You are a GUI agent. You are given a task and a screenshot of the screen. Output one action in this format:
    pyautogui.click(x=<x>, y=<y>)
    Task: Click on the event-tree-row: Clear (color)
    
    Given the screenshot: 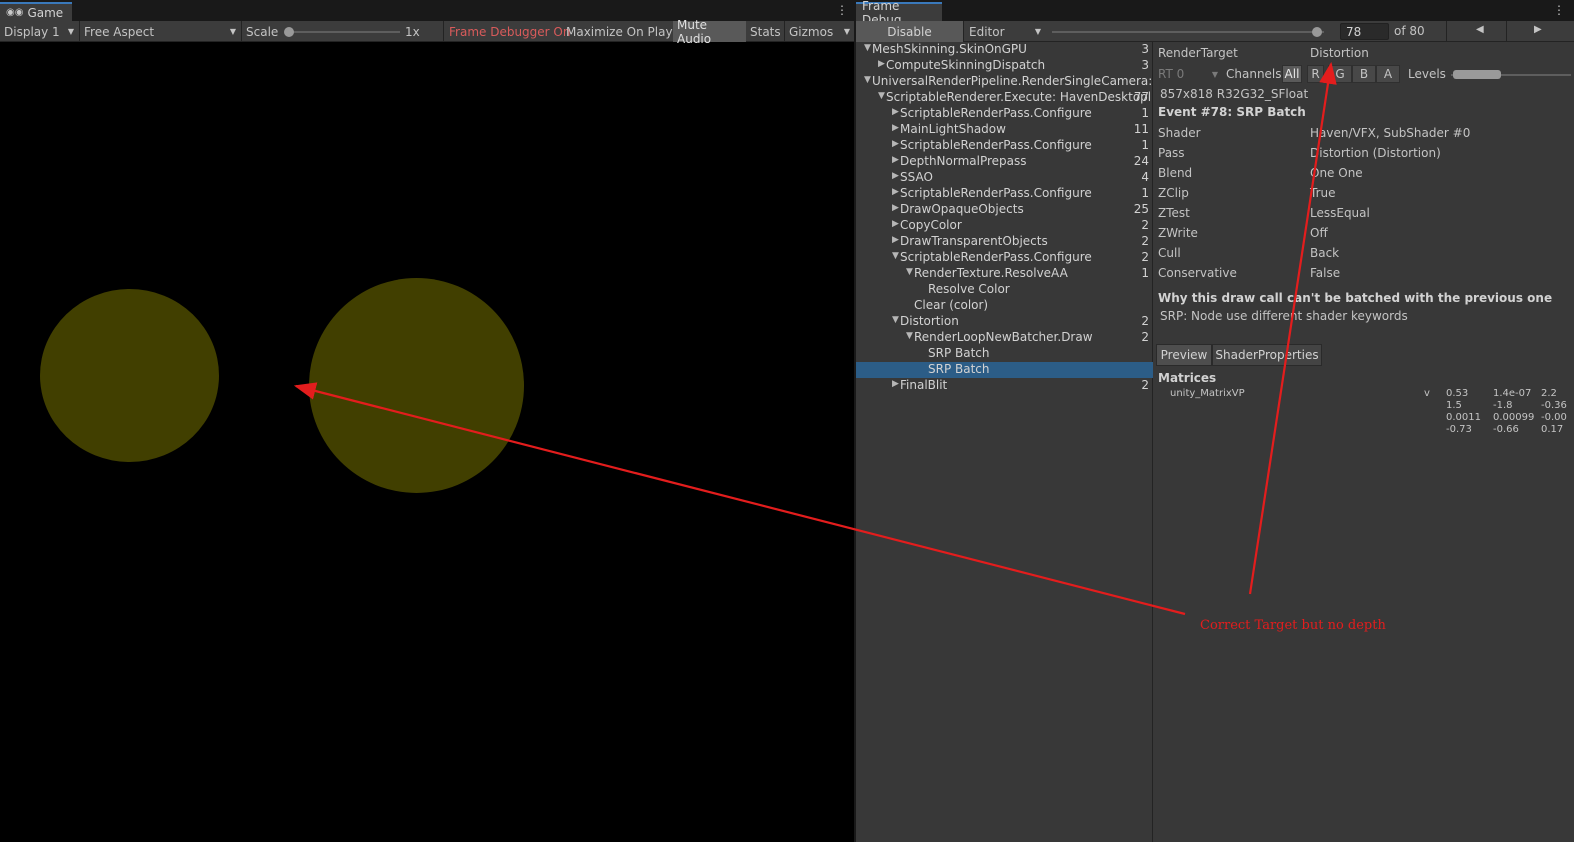 What is the action you would take?
    pyautogui.click(x=1004, y=306)
    